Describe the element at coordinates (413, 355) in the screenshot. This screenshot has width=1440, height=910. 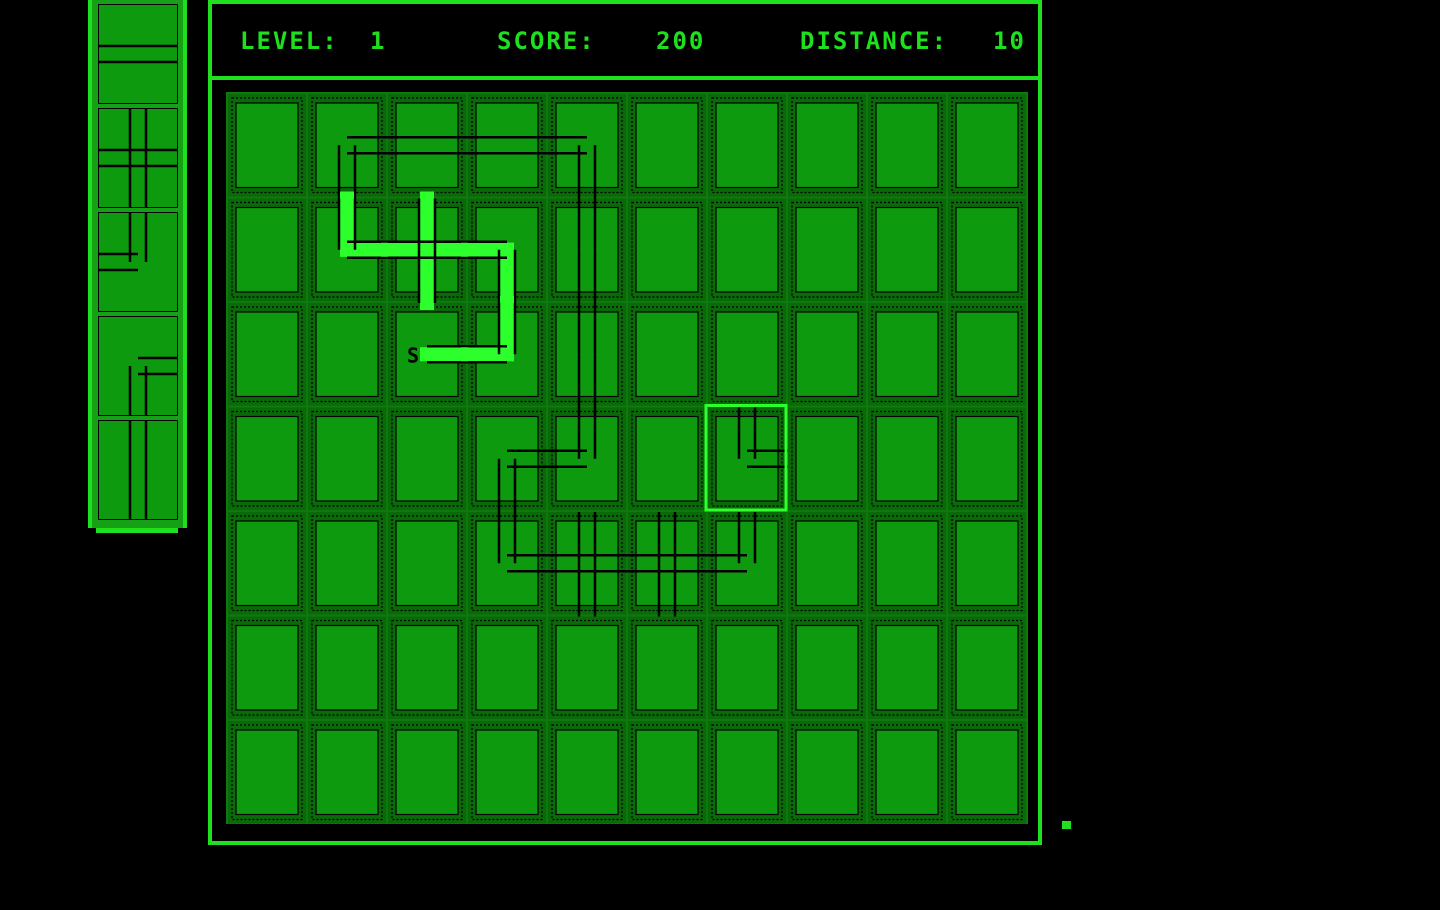
I see `start-marker: S` at that location.